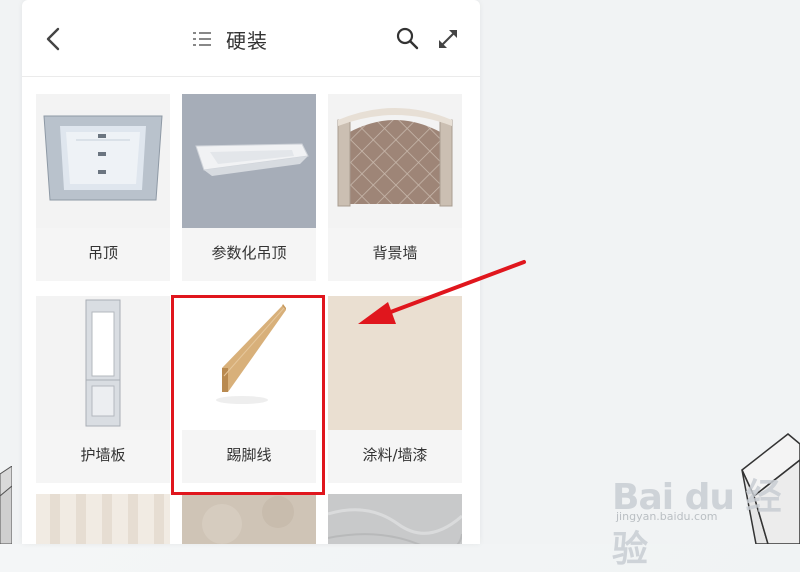 The width and height of the screenshot is (800, 572). I want to click on panel-header: 硬装, so click(251, 38).